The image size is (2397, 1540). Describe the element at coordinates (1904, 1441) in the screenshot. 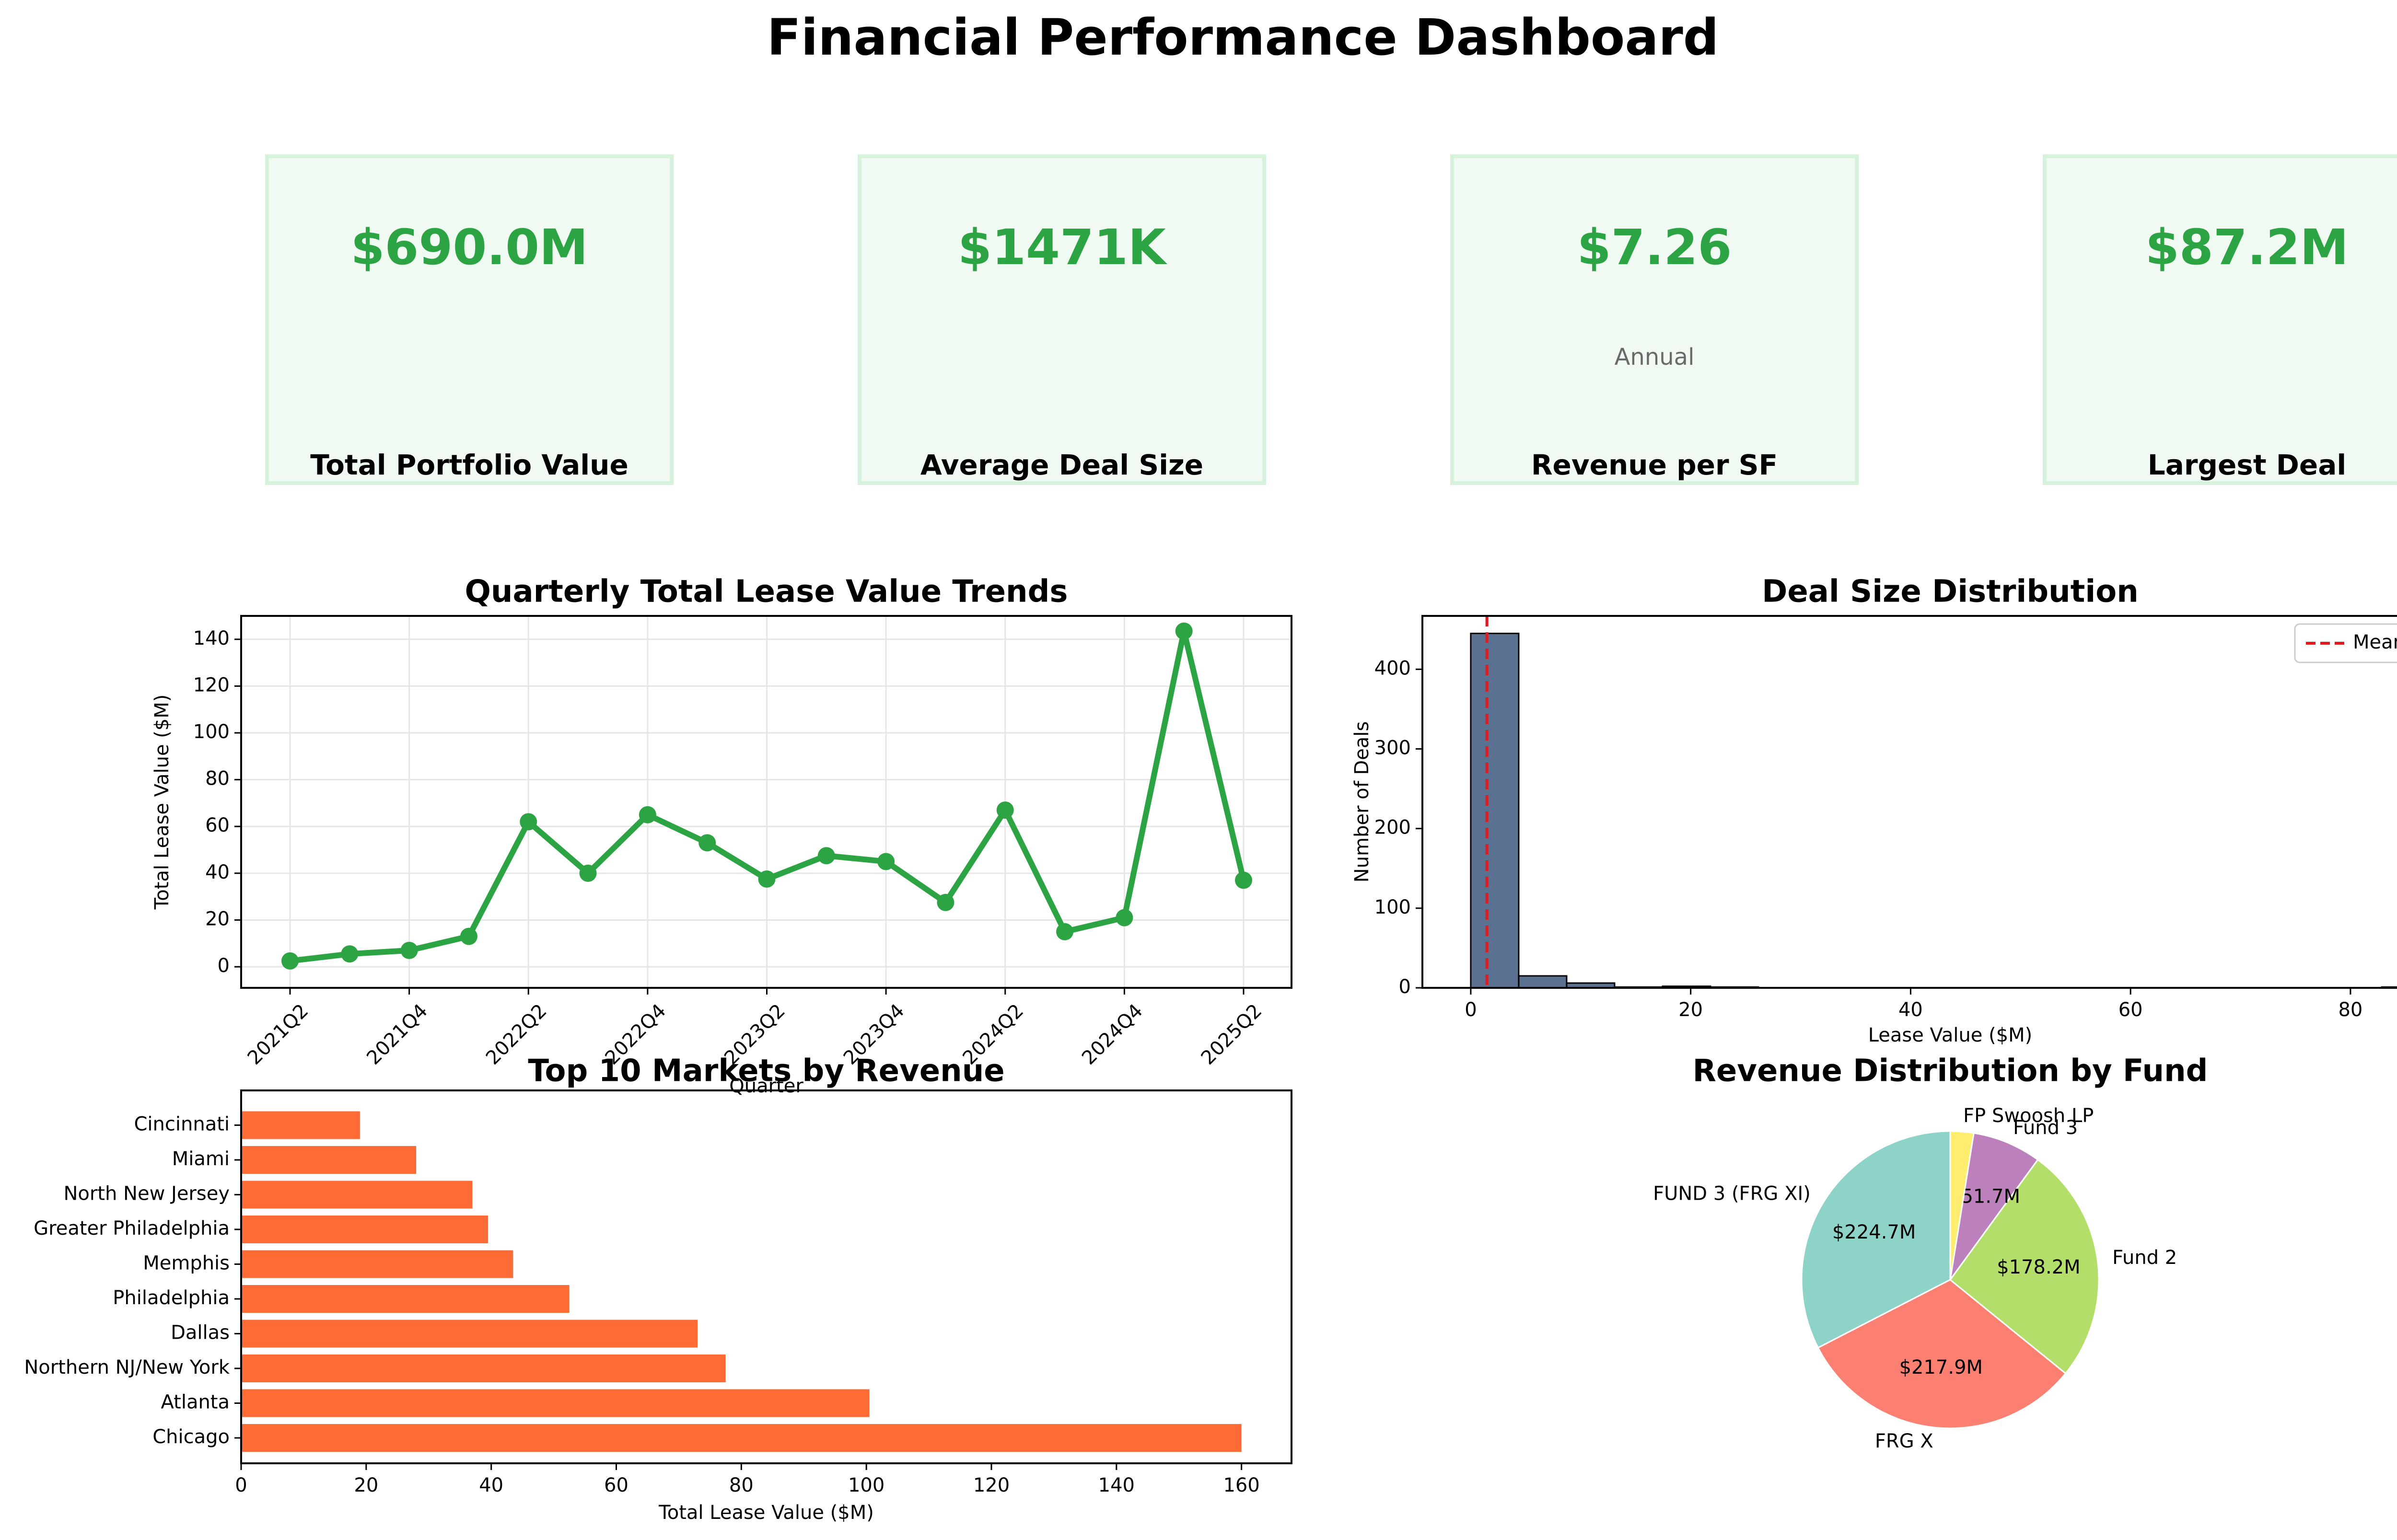

I see `slice-label: FRG X` at that location.